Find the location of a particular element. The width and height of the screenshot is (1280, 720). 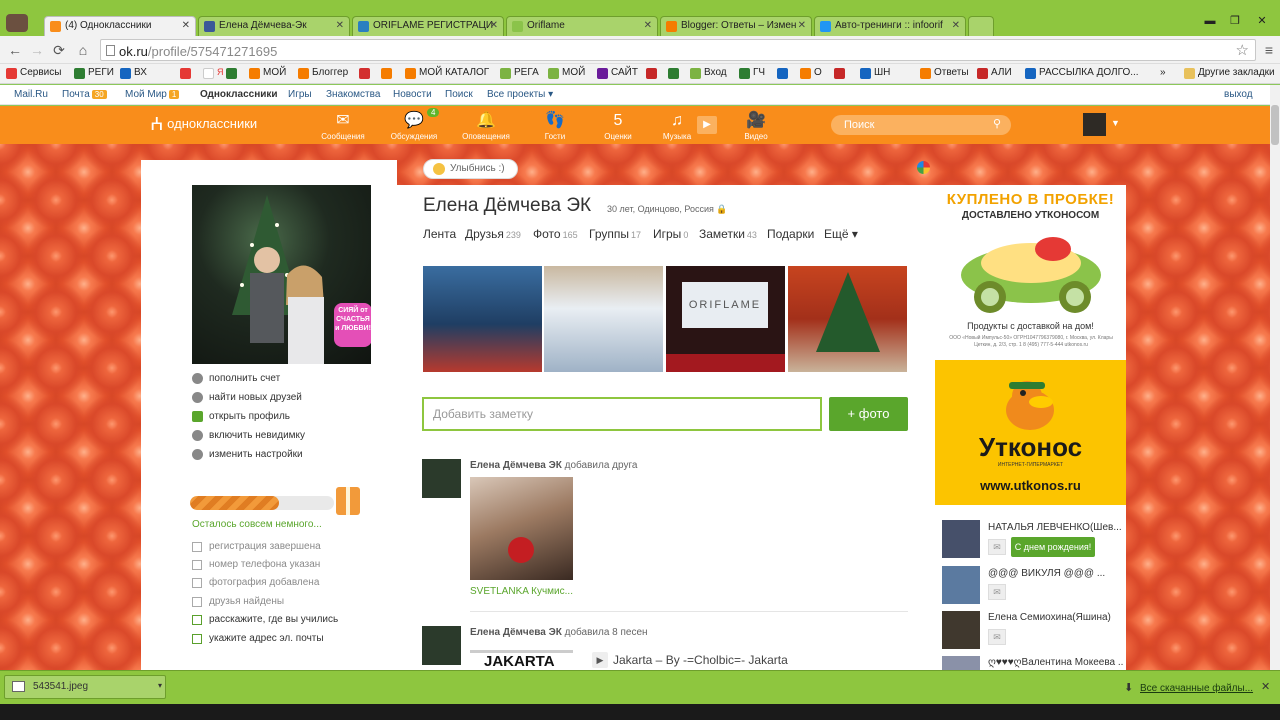

bookmark-item: ВХ is located at coordinates (133, 73).